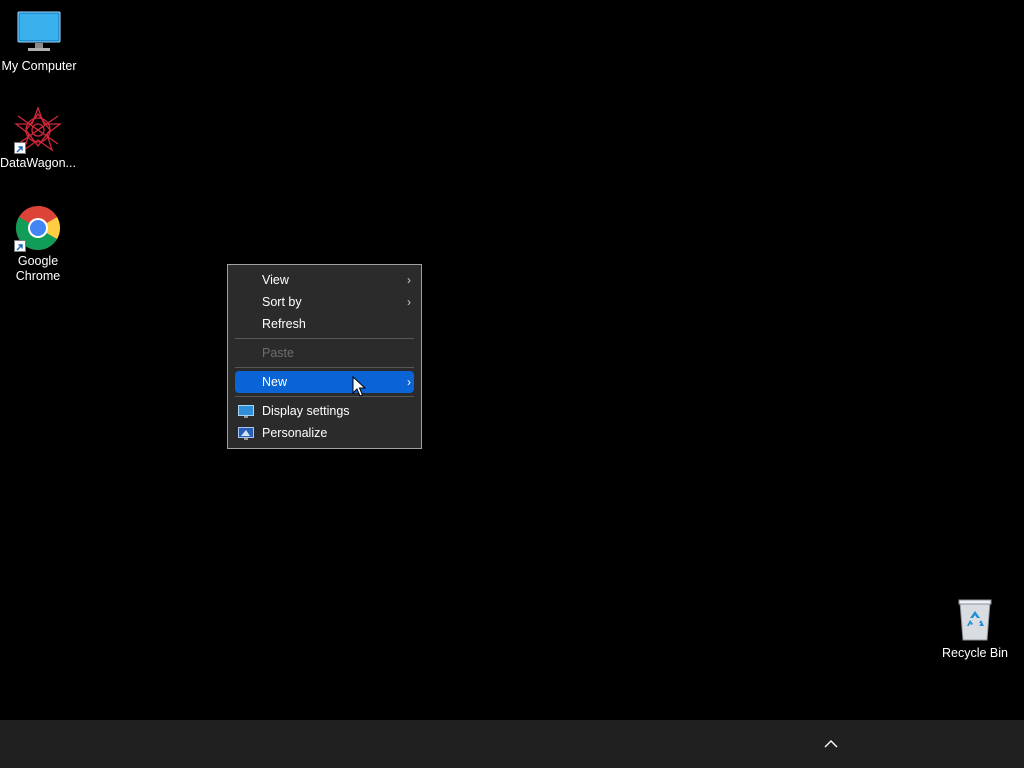  What do you see at coordinates (275, 382) in the screenshot?
I see `menu-item-label: New` at bounding box center [275, 382].